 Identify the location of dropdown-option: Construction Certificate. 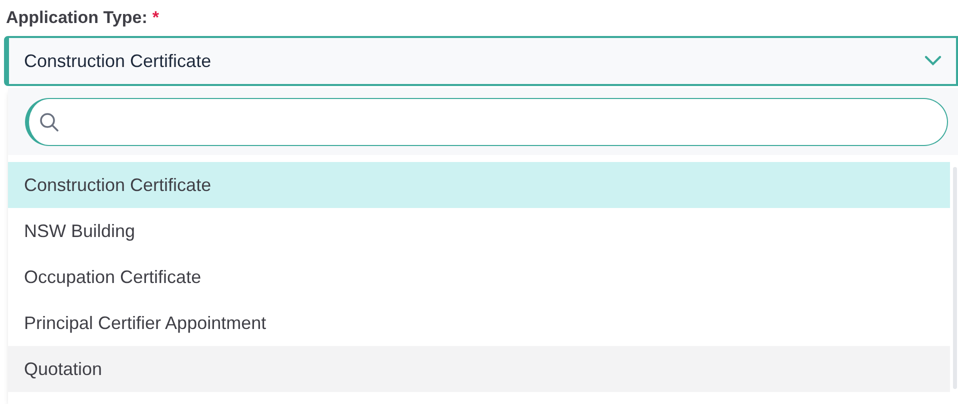
(479, 185).